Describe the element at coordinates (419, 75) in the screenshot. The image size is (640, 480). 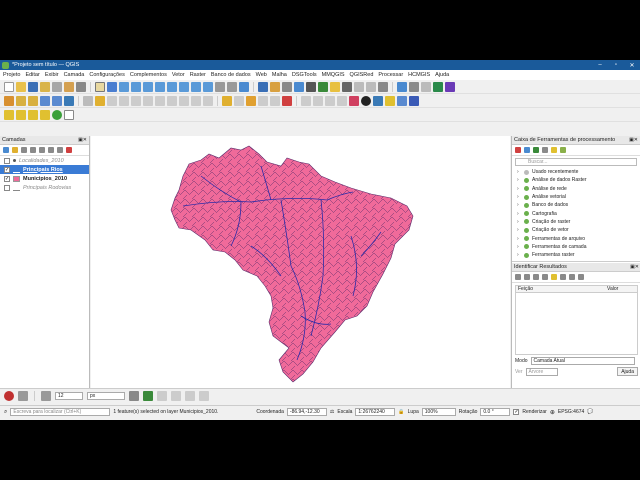
I see `menu-hcmgis: HCMGIS` at that location.